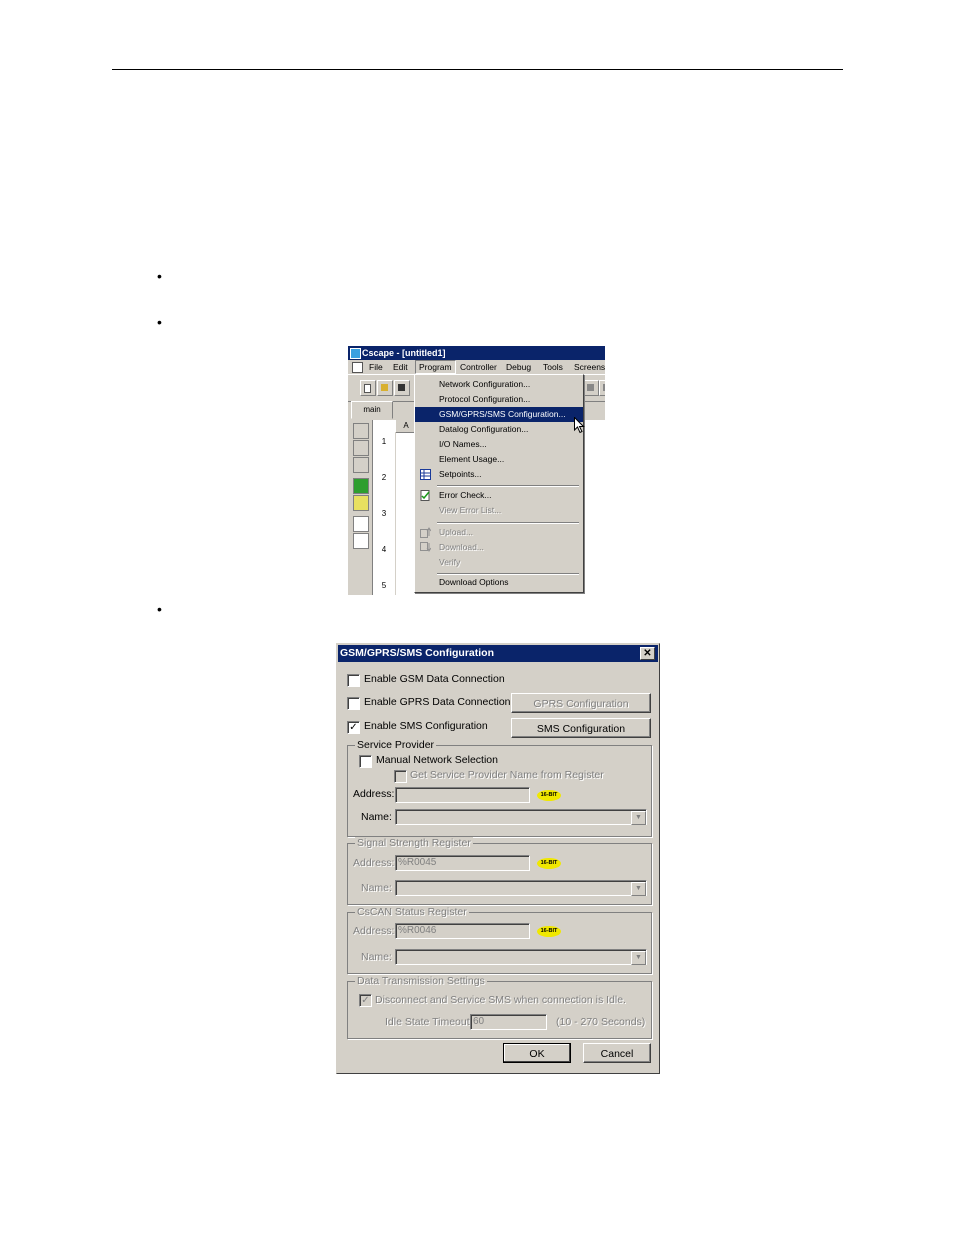 Image resolution: width=954 pixels, height=1235 pixels. I want to click on coil-icon, so click(361, 503).